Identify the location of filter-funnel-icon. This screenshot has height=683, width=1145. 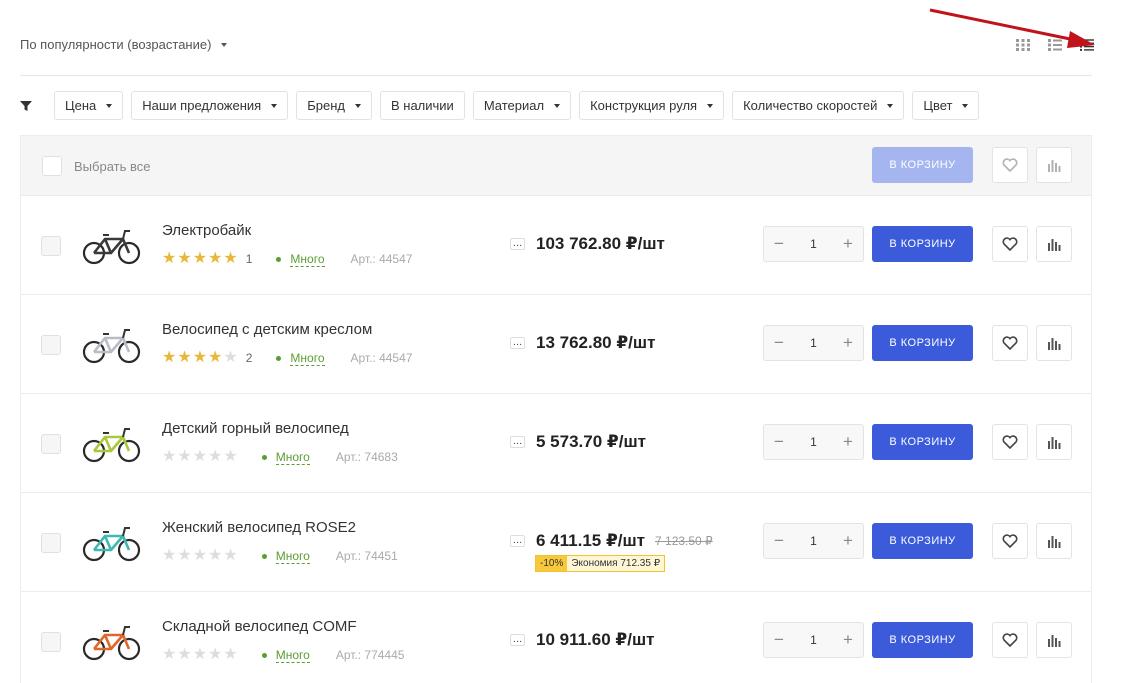
(27, 106).